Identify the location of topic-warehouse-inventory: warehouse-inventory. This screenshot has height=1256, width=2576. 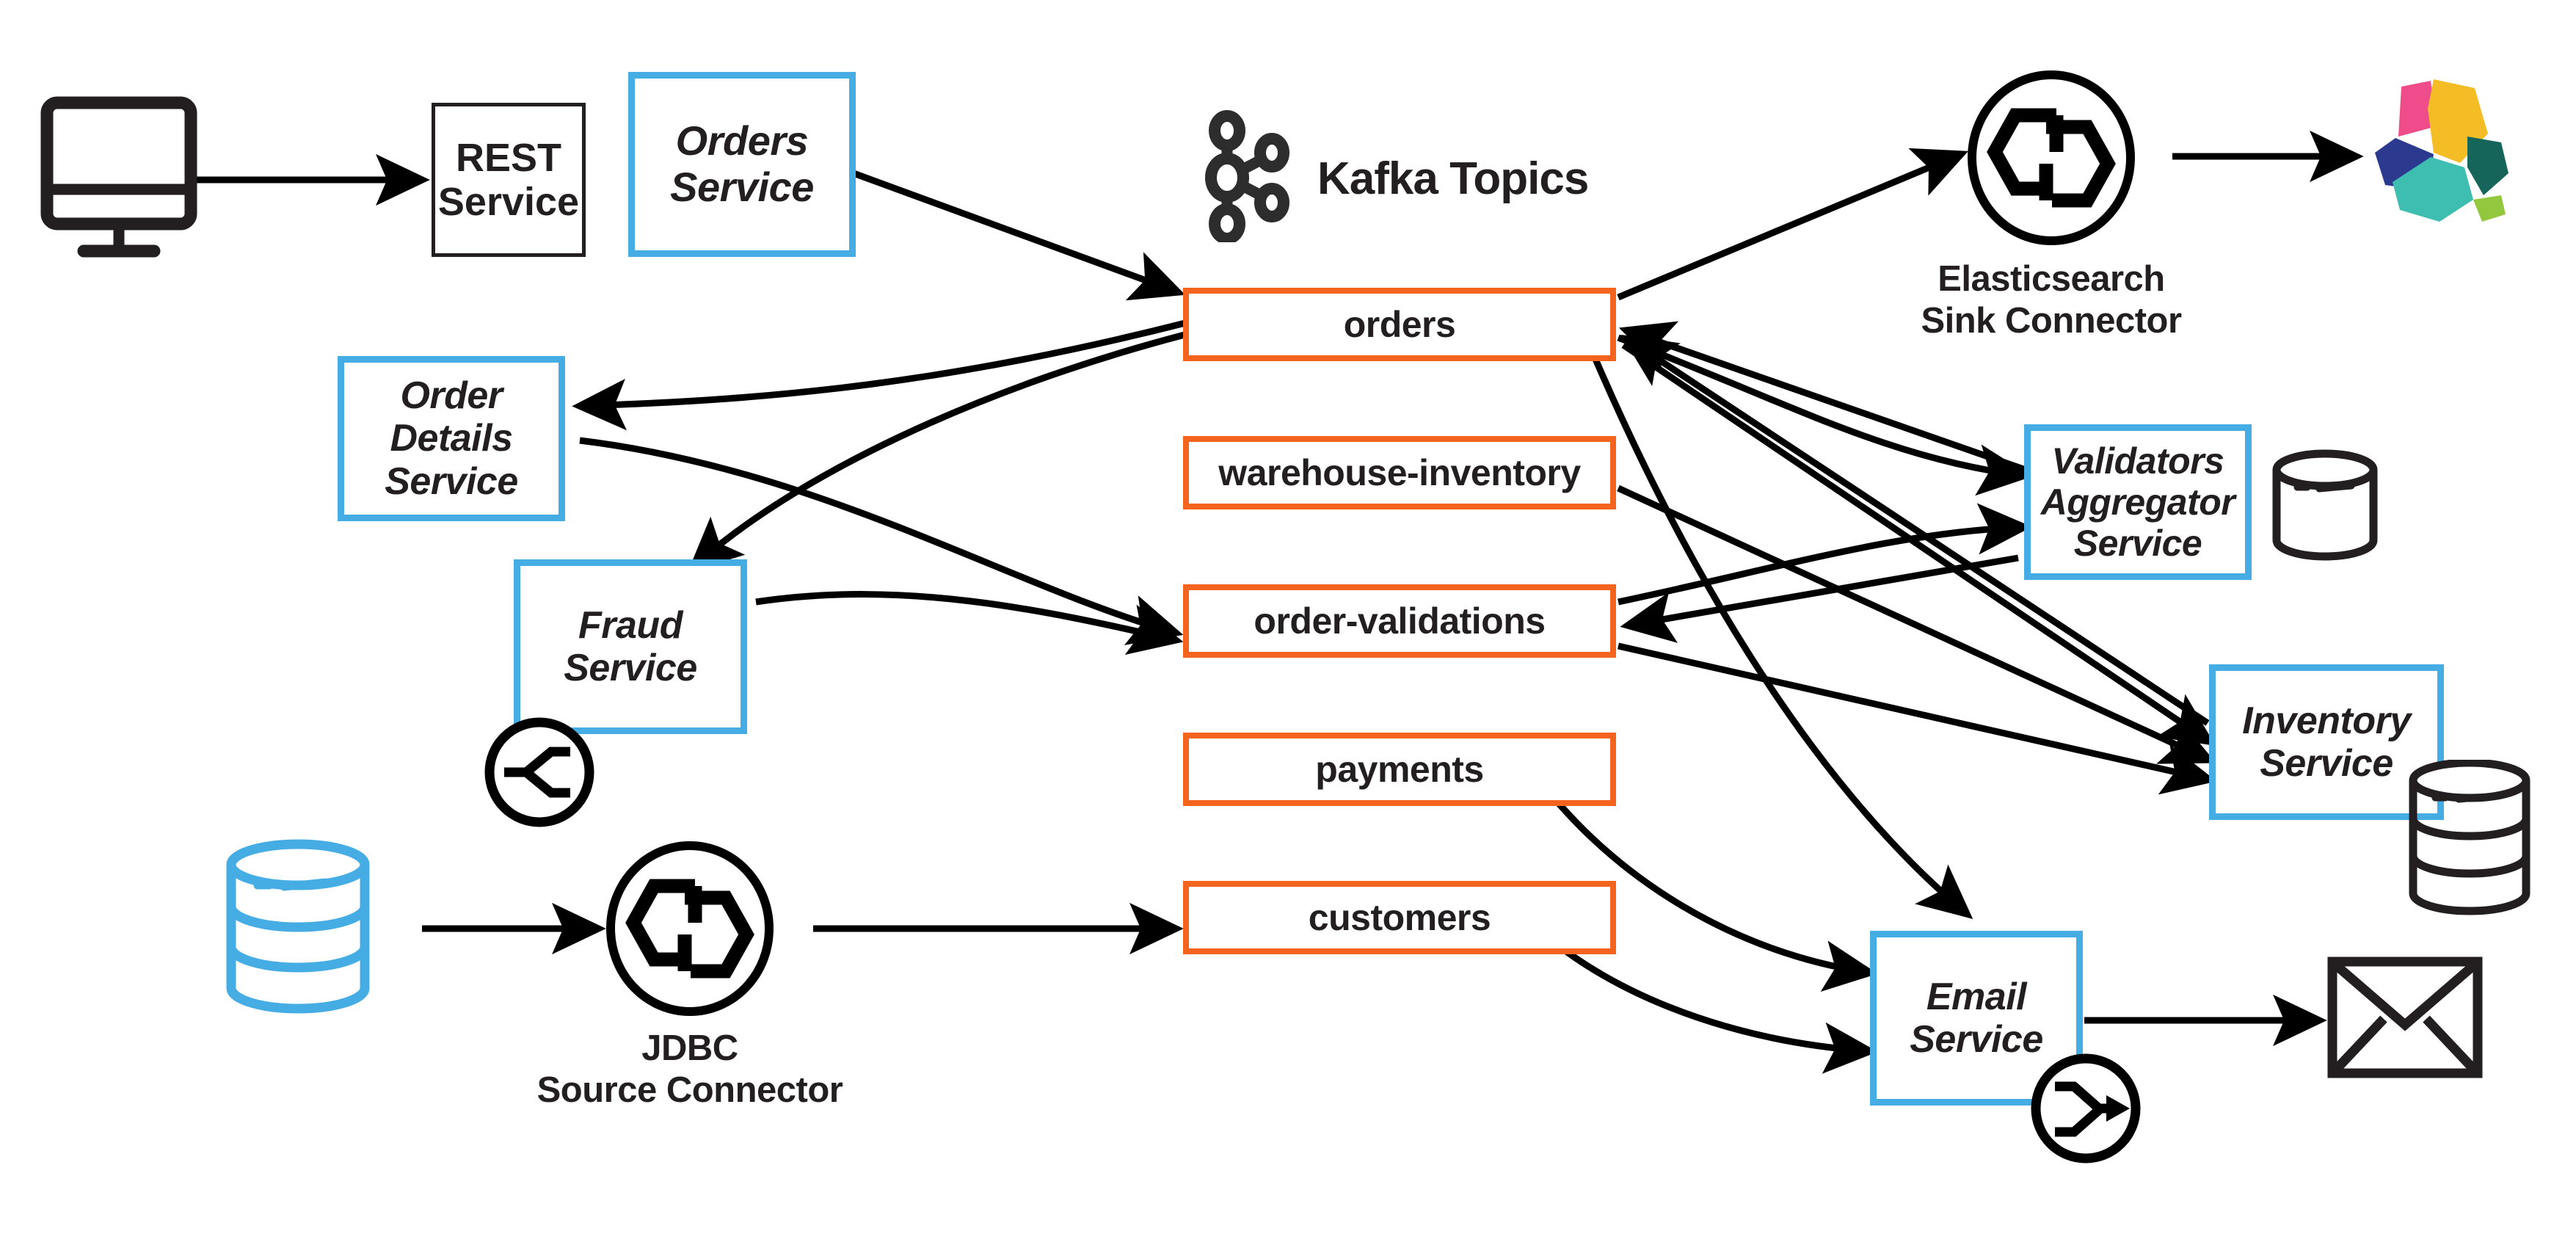
(1399, 473).